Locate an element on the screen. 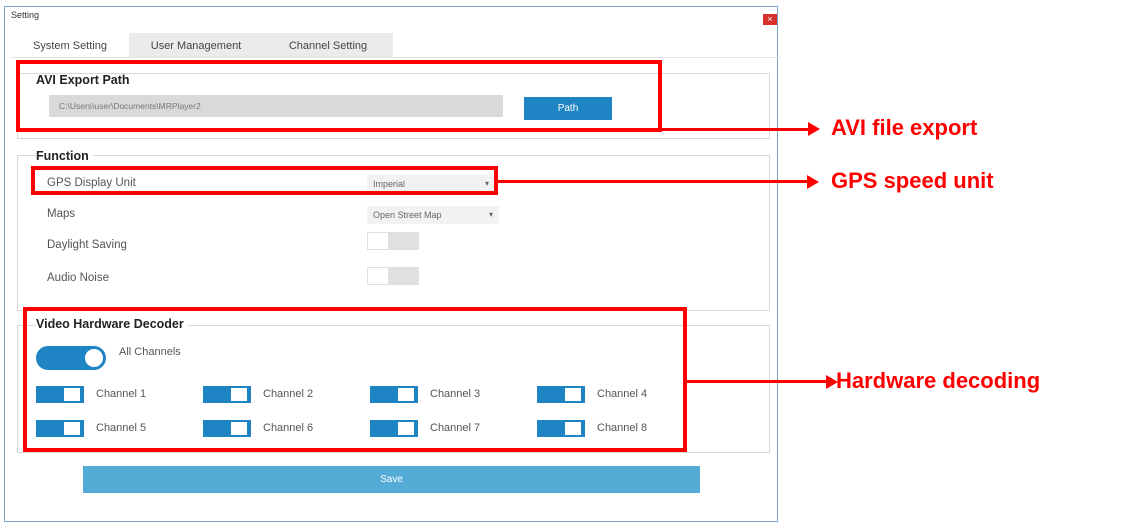  tab-divider is located at coordinates (396, 57).